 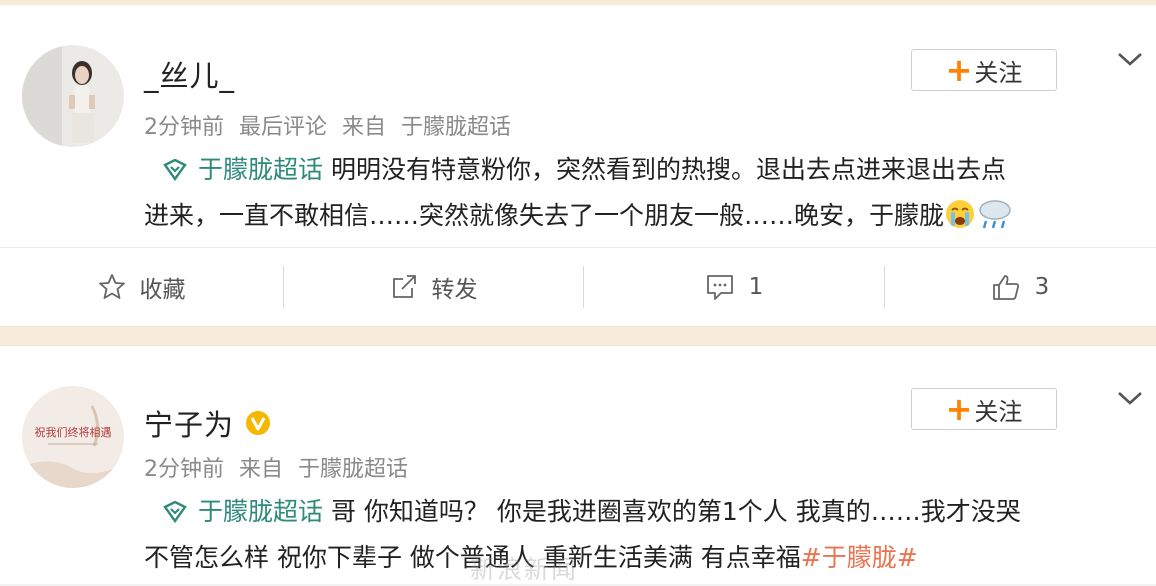 I want to click on star-icon, so click(x=111, y=286).